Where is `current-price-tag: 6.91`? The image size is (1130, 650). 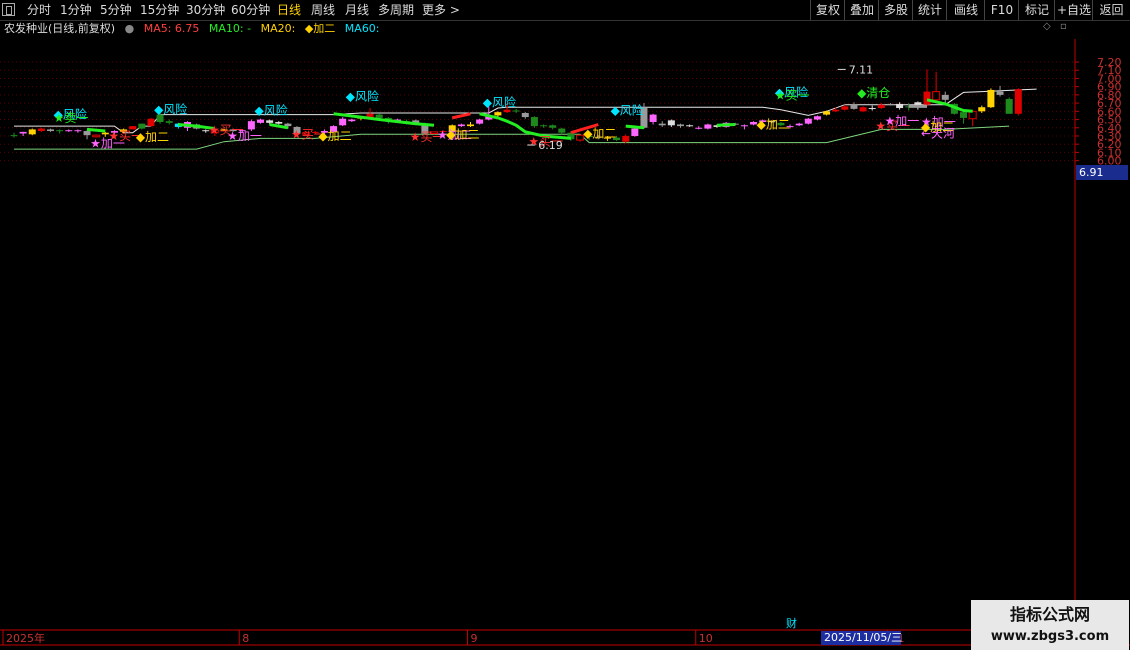 current-price-tag: 6.91 is located at coordinates (1102, 172).